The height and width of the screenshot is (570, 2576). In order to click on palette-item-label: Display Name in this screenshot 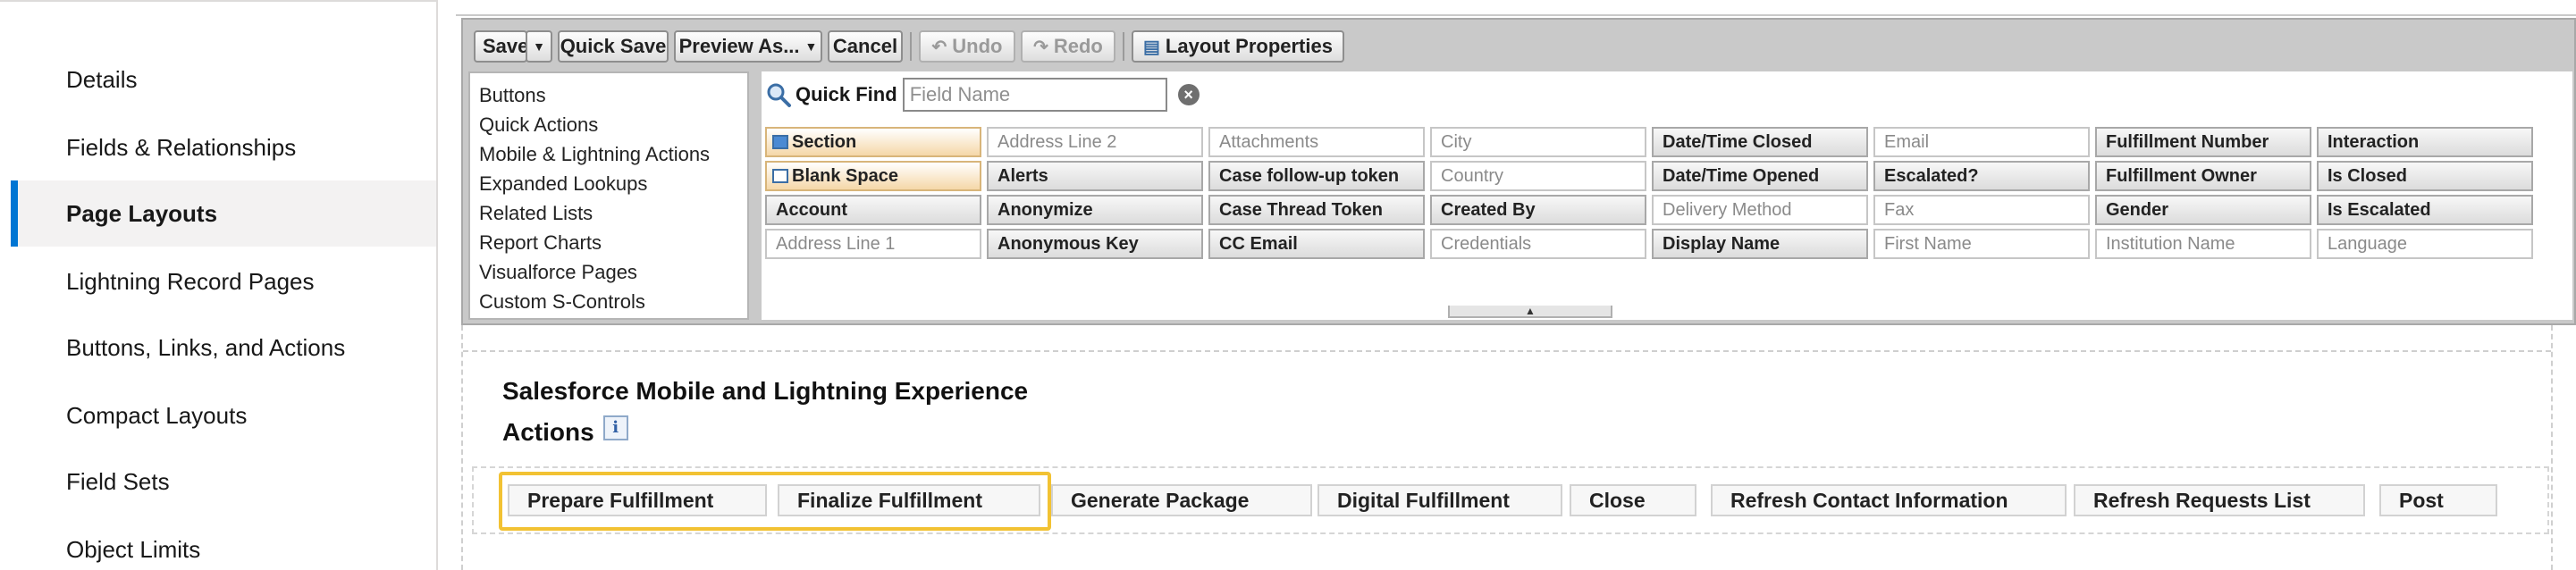, I will do `click(1722, 244)`.